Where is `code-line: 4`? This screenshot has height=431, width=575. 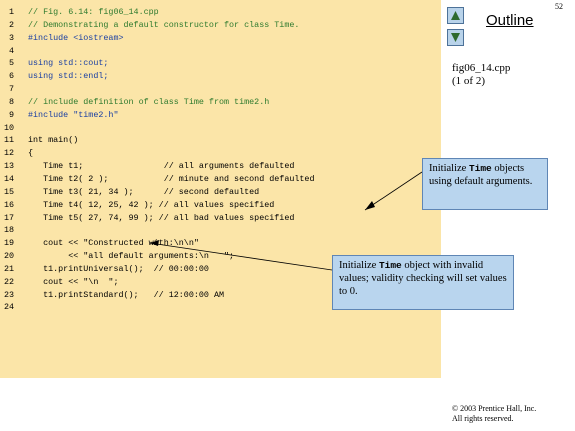
code-line: 4 is located at coordinates (220, 51).